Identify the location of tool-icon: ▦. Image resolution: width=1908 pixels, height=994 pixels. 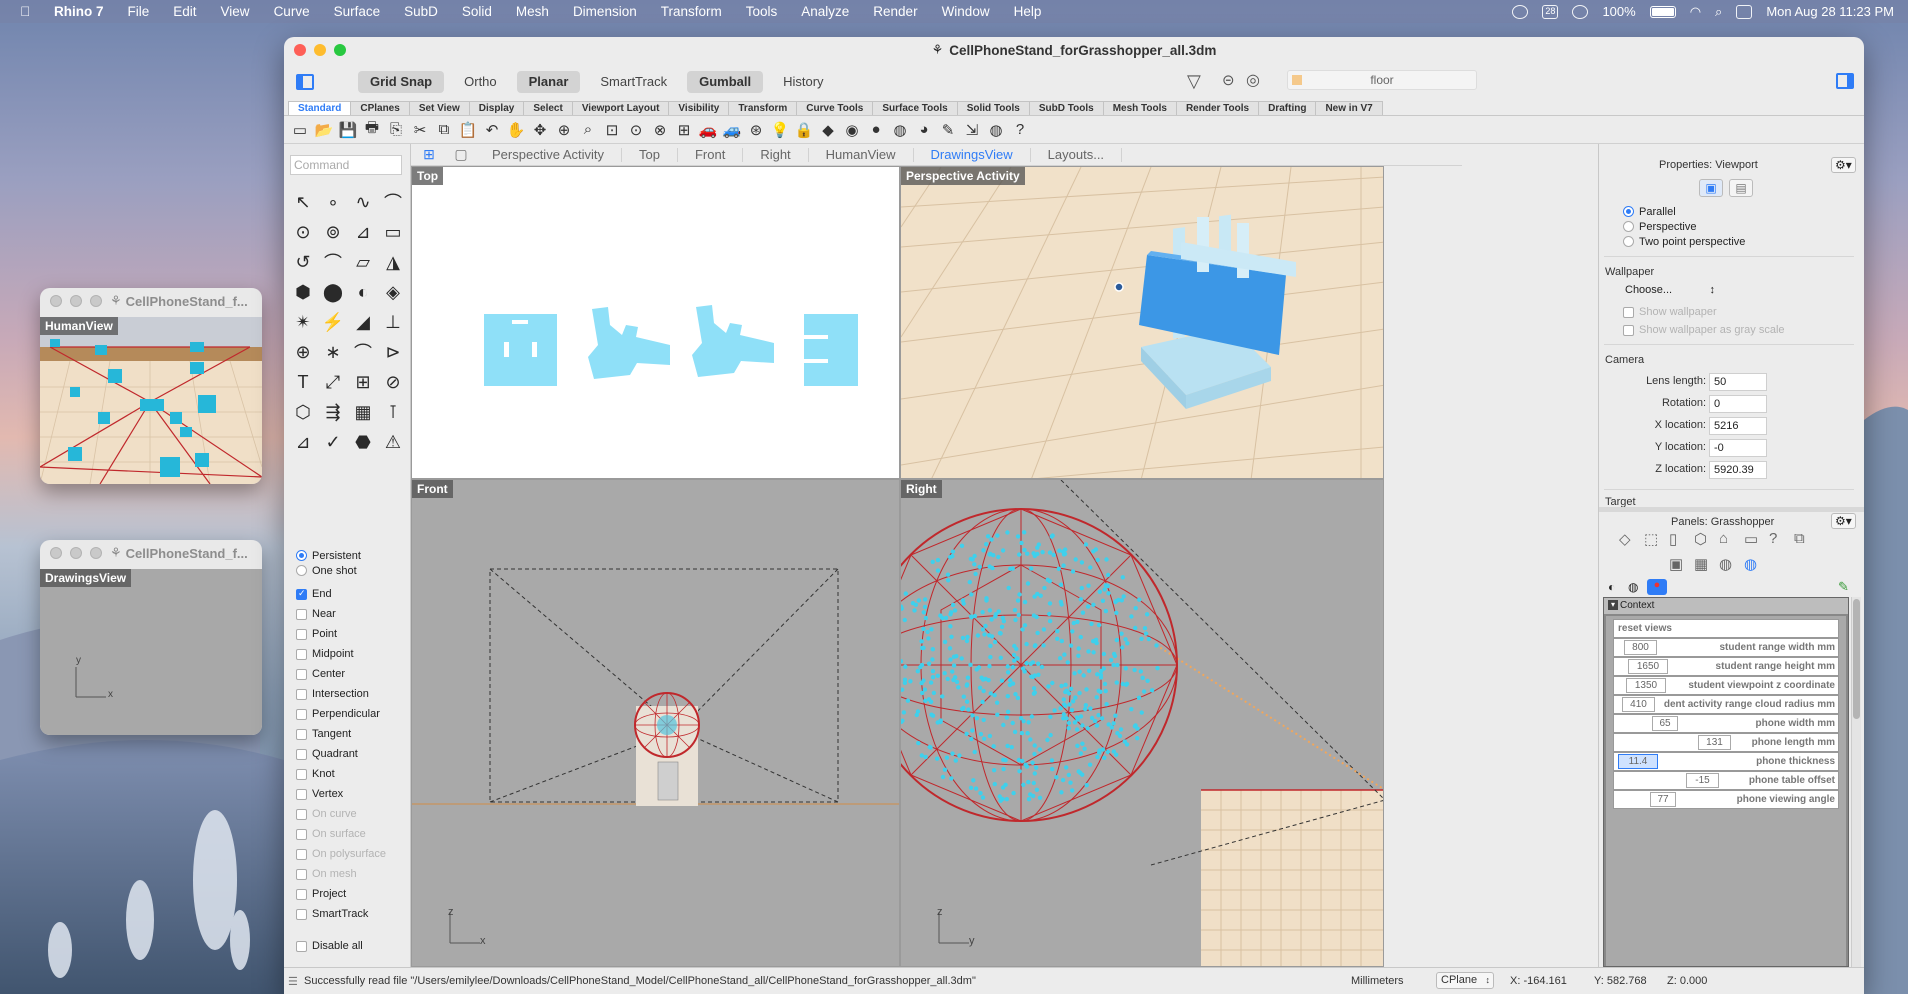
(363, 412).